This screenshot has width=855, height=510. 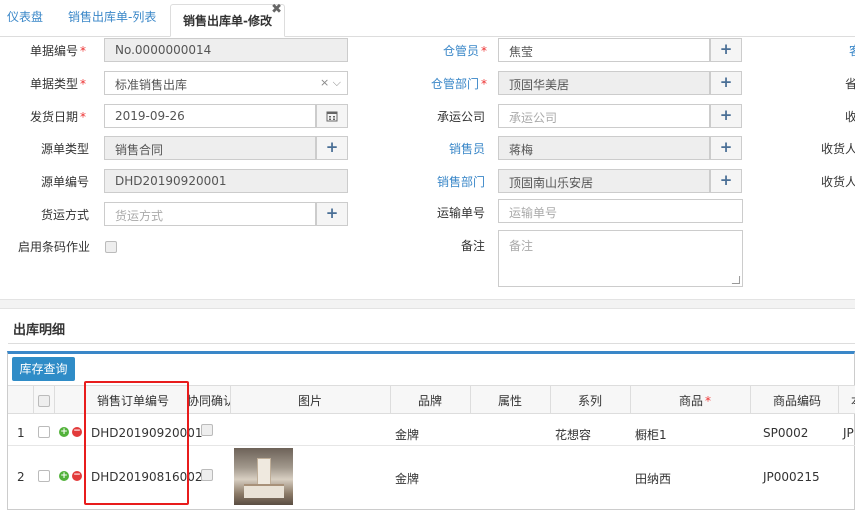 I want to click on close-icon: ✖, so click(x=276, y=9).